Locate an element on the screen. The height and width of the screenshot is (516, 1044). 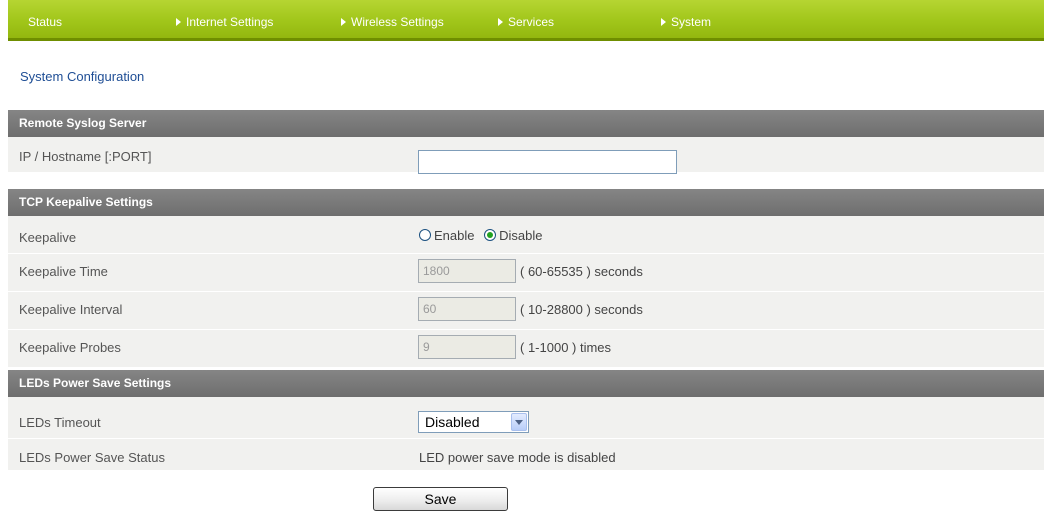
nav-label: Internet Settings is located at coordinates (230, 22).